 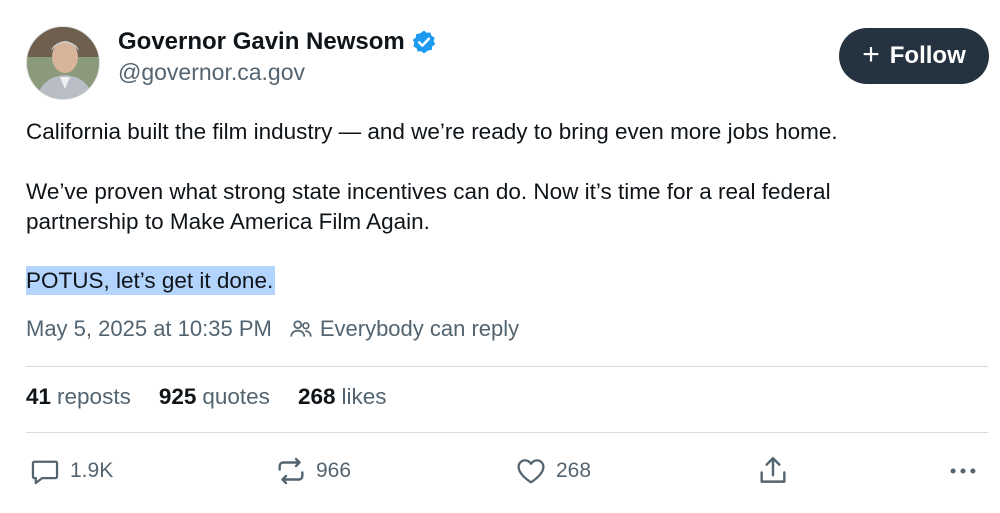 I want to click on avatar-photo, so click(x=63, y=63).